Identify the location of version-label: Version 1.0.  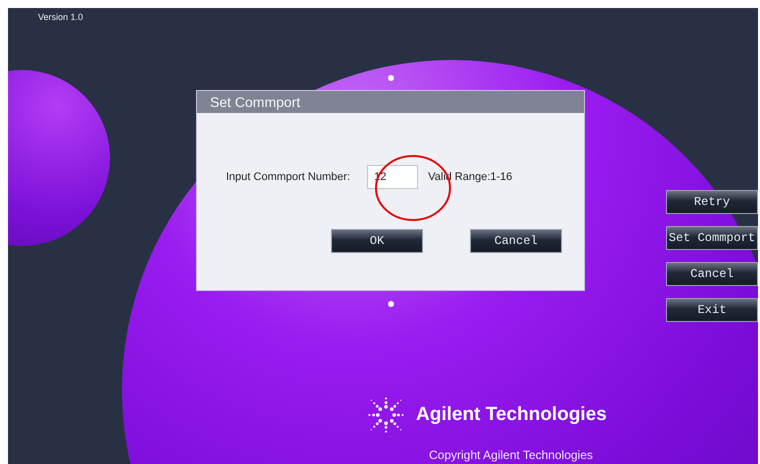
(61, 17).